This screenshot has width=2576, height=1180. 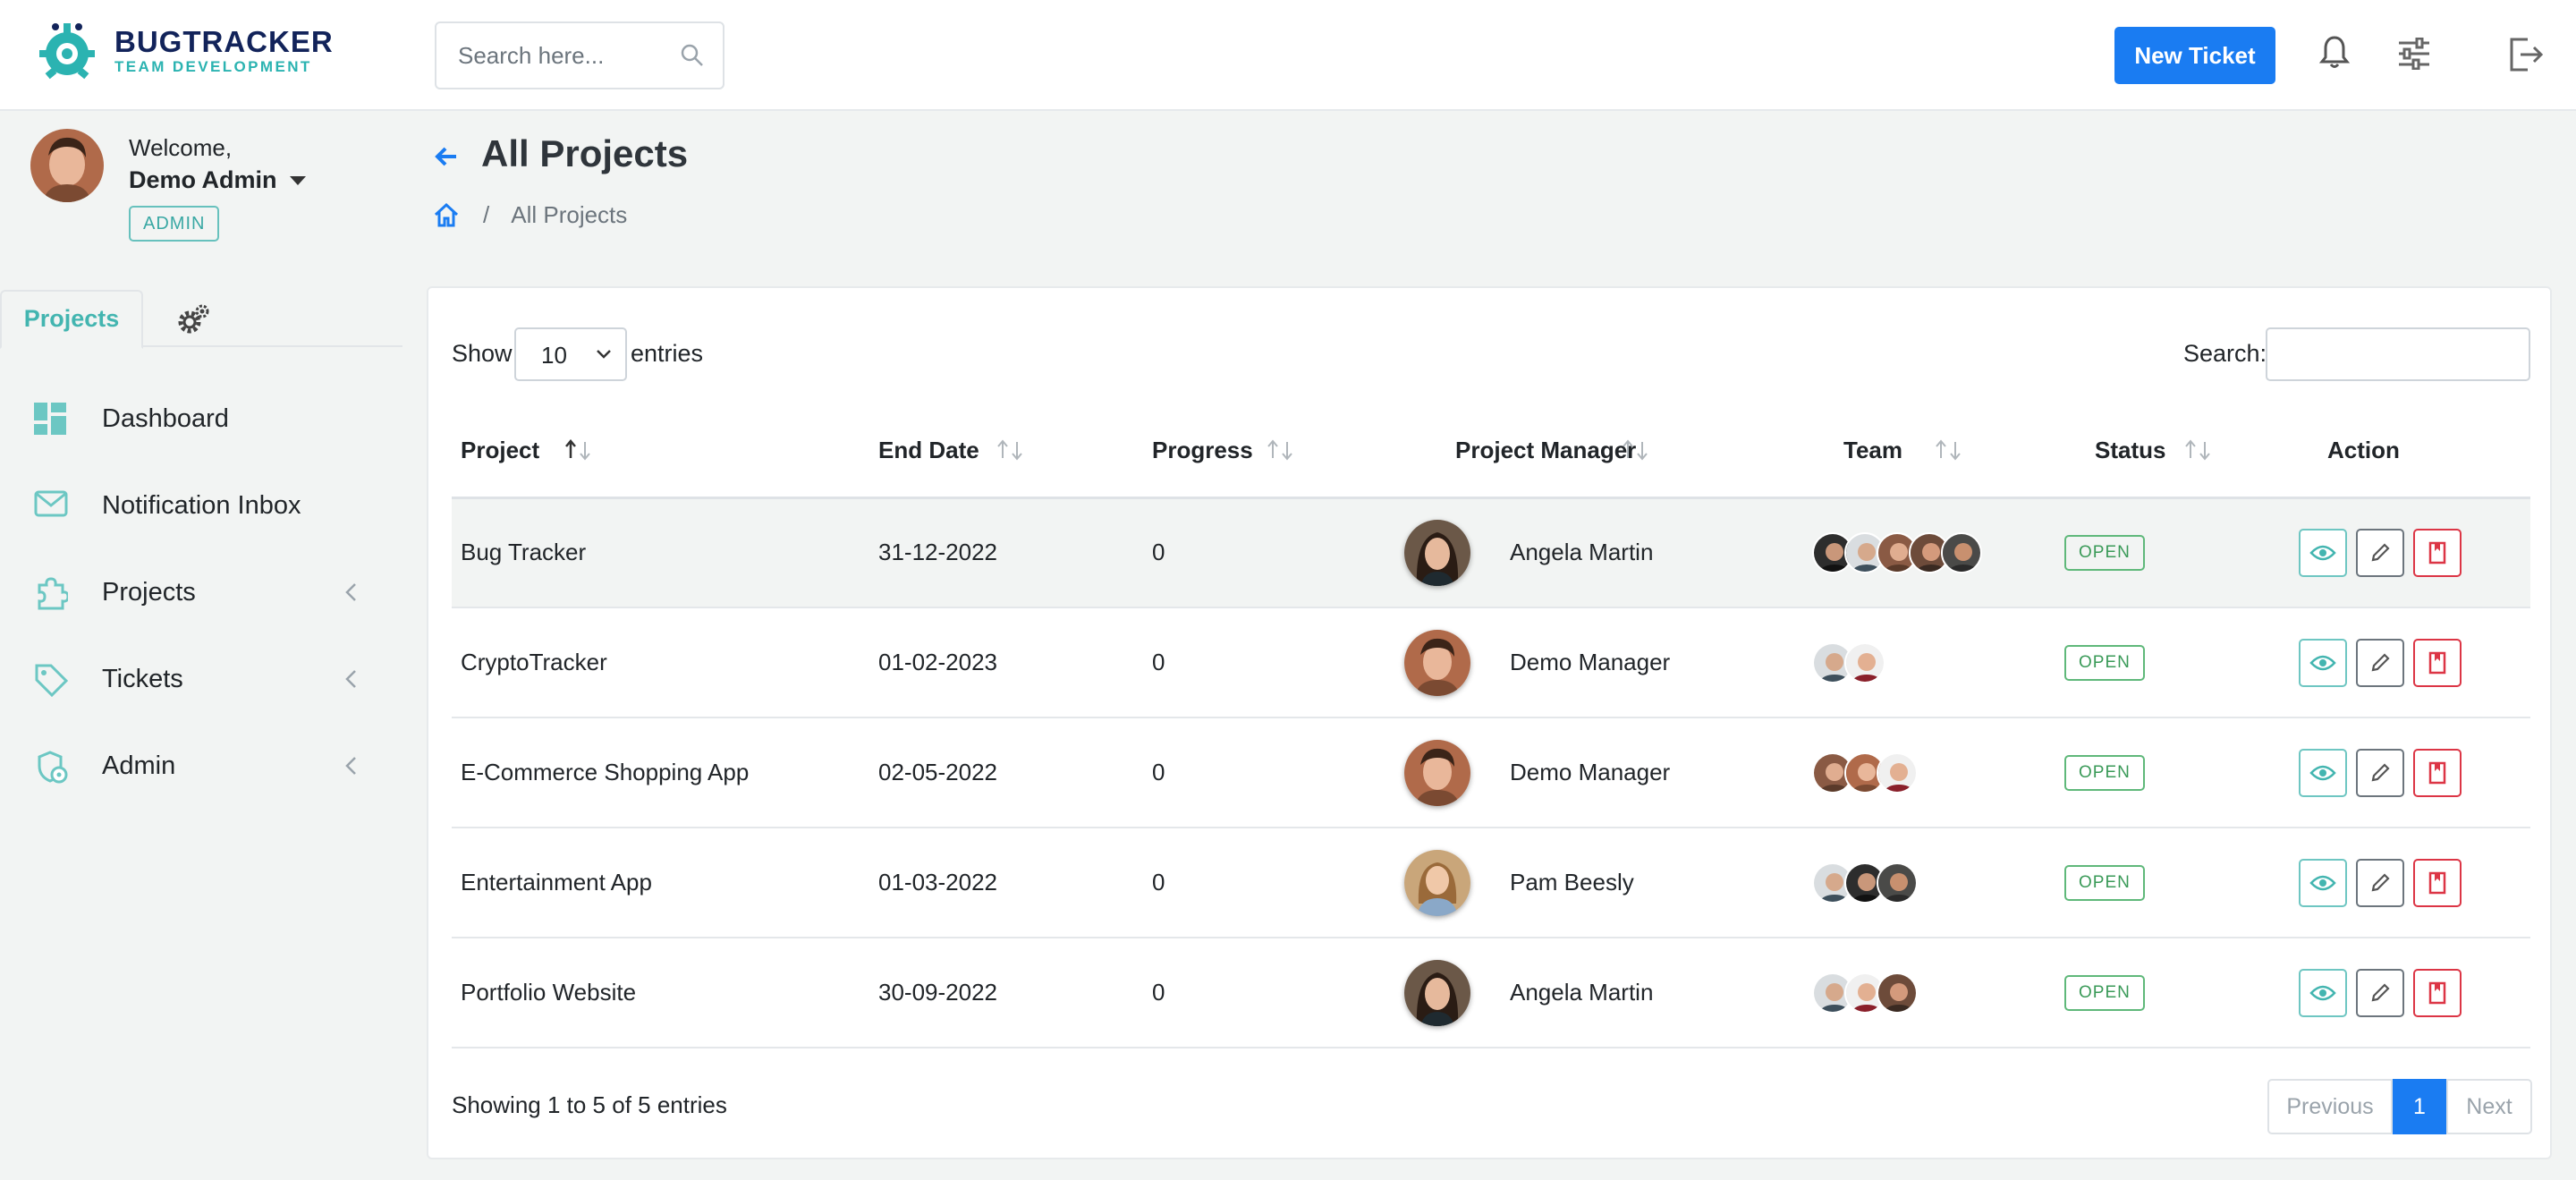 What do you see at coordinates (2172, 452) in the screenshot?
I see `column-header-status: Status` at bounding box center [2172, 452].